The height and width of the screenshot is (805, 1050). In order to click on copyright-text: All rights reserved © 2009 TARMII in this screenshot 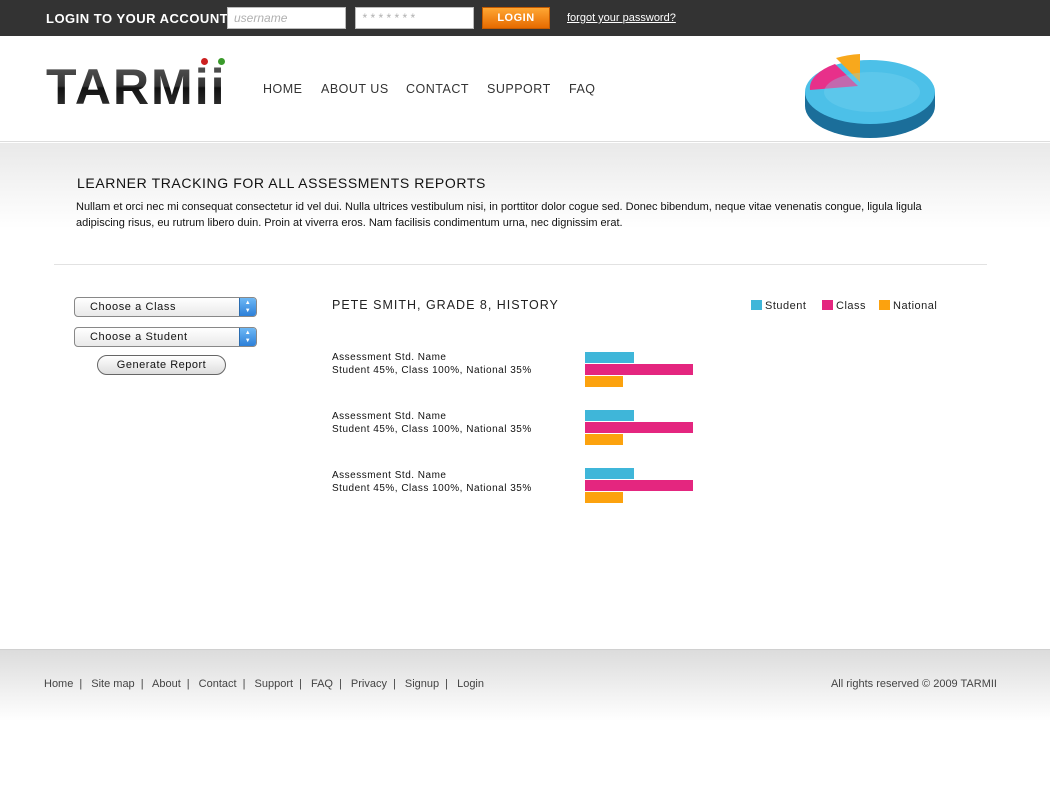, I will do `click(913, 684)`.